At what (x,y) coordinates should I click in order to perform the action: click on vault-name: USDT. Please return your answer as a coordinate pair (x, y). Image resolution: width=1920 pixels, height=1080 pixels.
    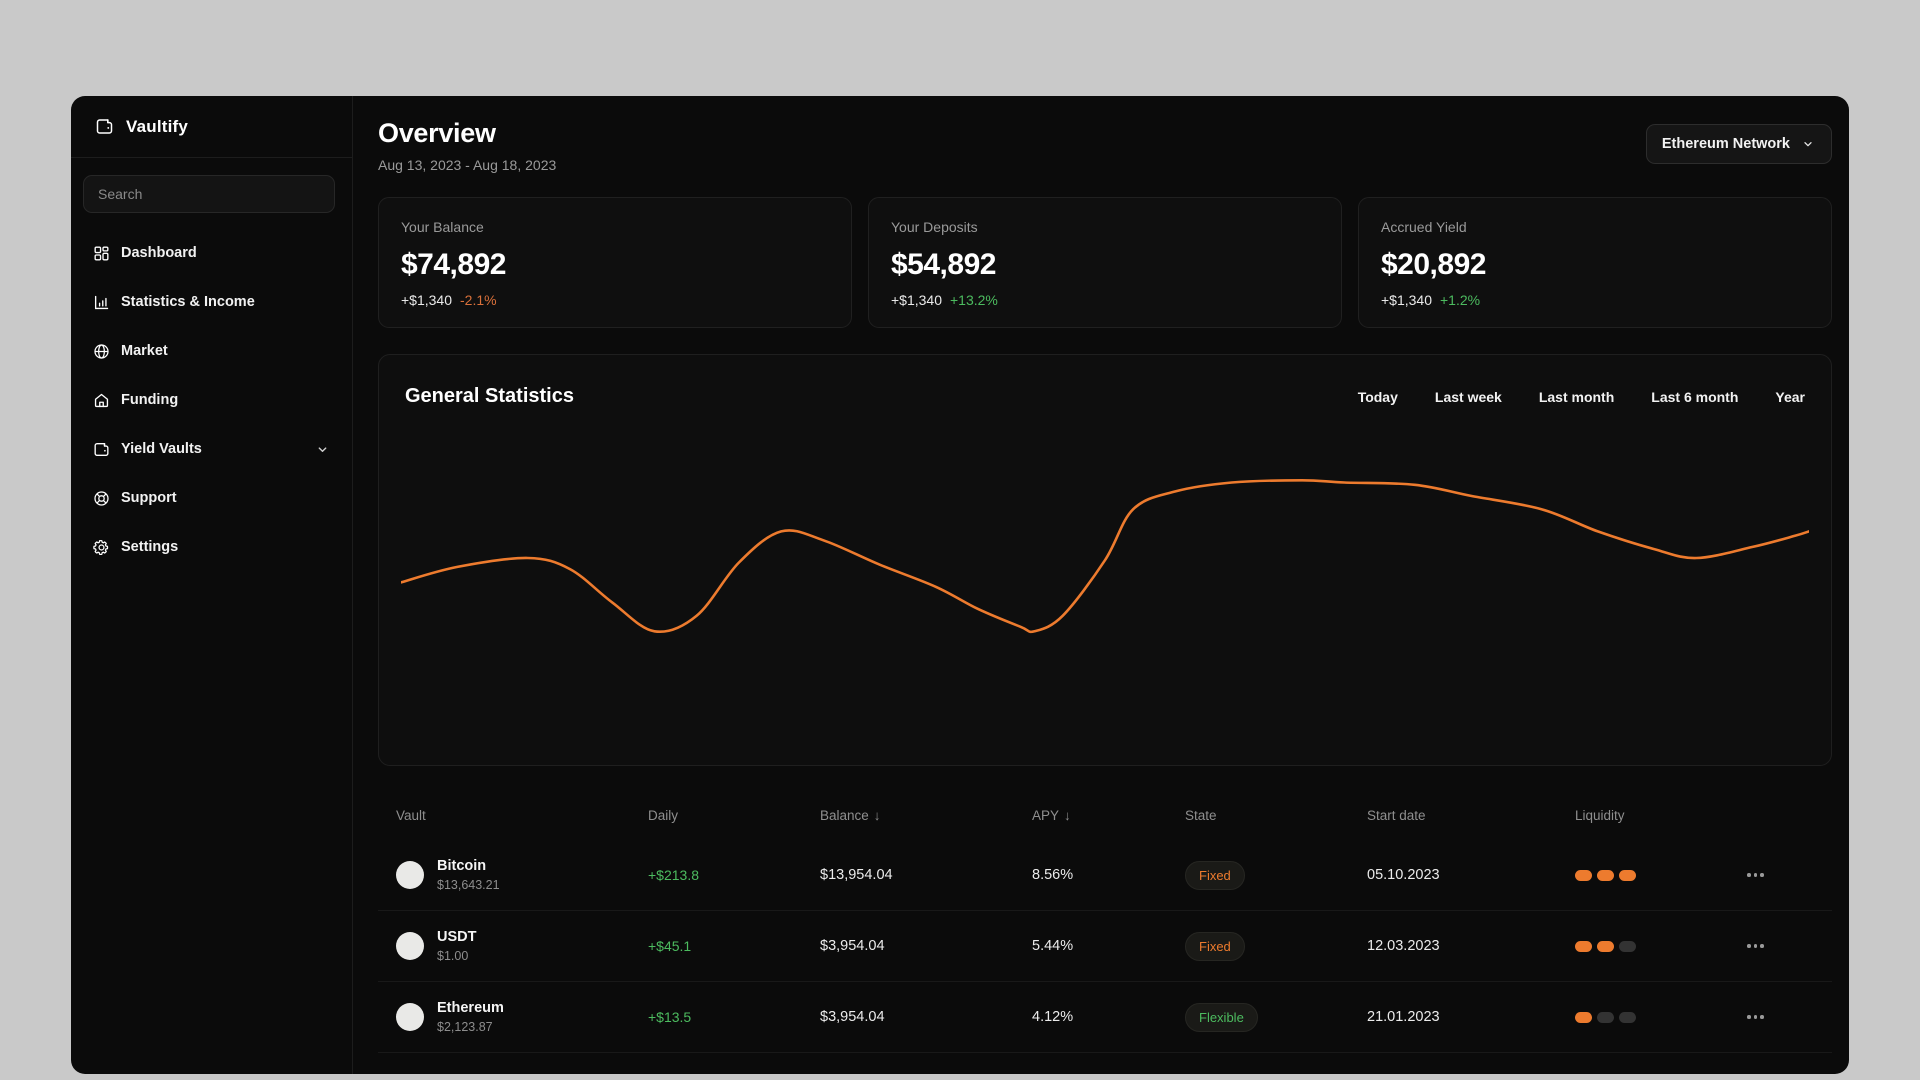
    Looking at the image, I should click on (457, 936).